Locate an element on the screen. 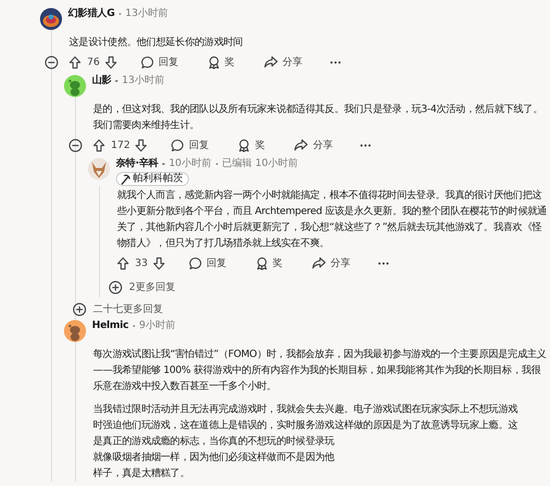 The height and width of the screenshot is (486, 550). comment-text: 是的，但这对我、我的团队以及所有玩家来说都适得其反。我们只是登录，玩3-4次活动，然后就下线了。我们需要肉来维持生计。 is located at coordinates (318, 117).